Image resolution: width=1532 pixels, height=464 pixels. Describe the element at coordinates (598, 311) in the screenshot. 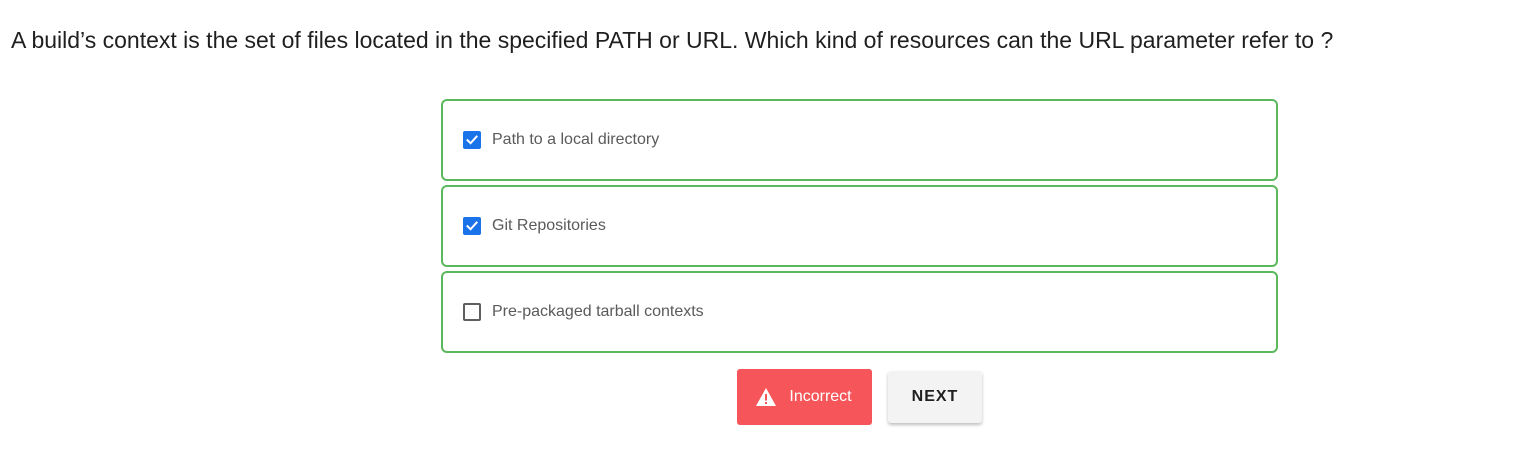

I see `option-label: Pre-packaged tarball contexts` at that location.